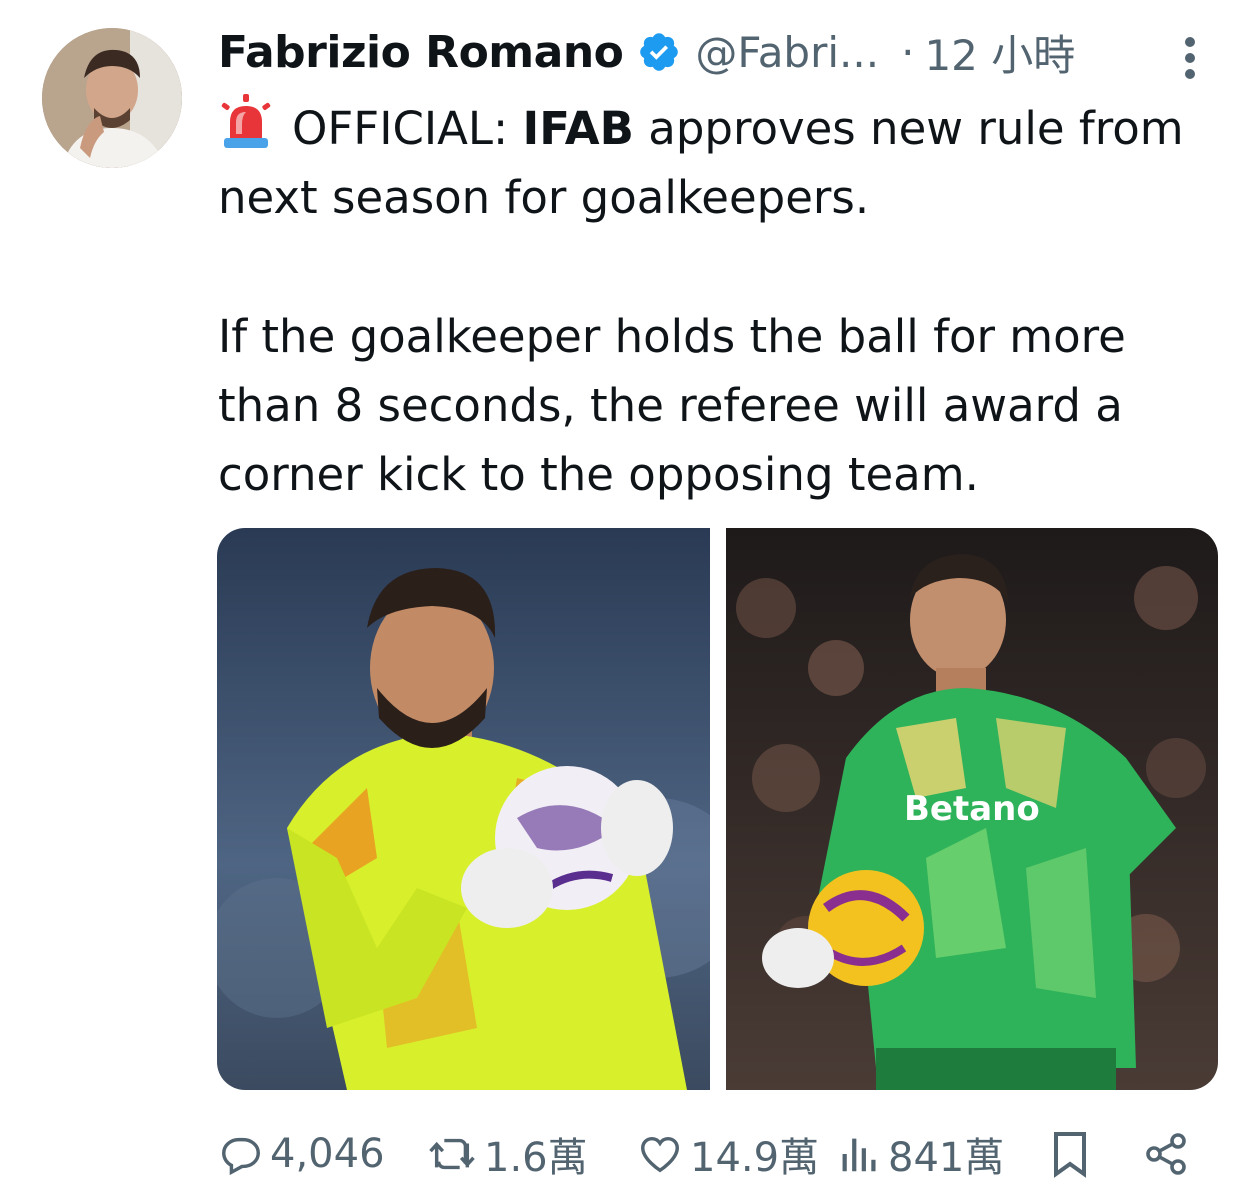 This screenshot has height=1193, width=1260. I want to click on action-bar: 4,046 1.6萬 14.9萬 841萬, so click(708, 1154).